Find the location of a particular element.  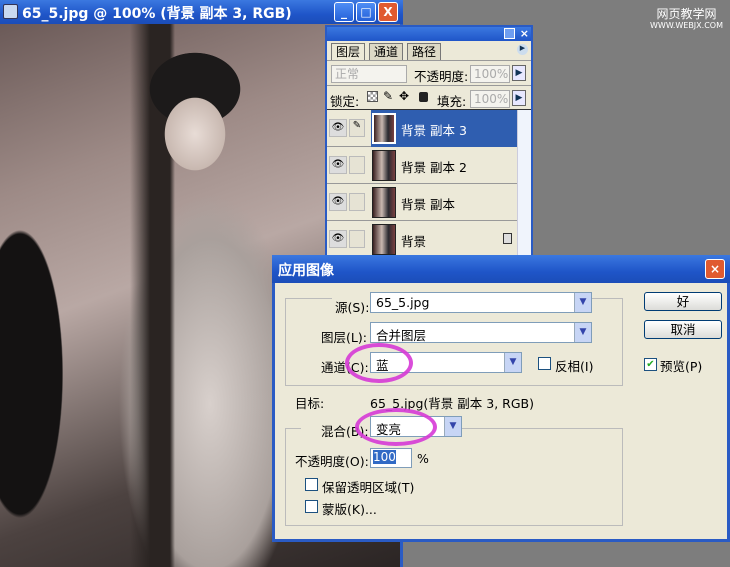

watermark-url: WWW.WEBJX.COM is located at coordinates (686, 25).